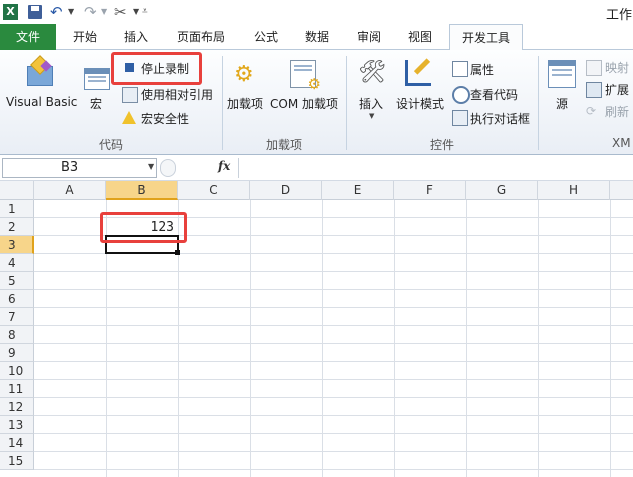 This screenshot has height=477, width=633. Describe the element at coordinates (621, 143) in the screenshot. I see `group-label-xml: XM` at that location.